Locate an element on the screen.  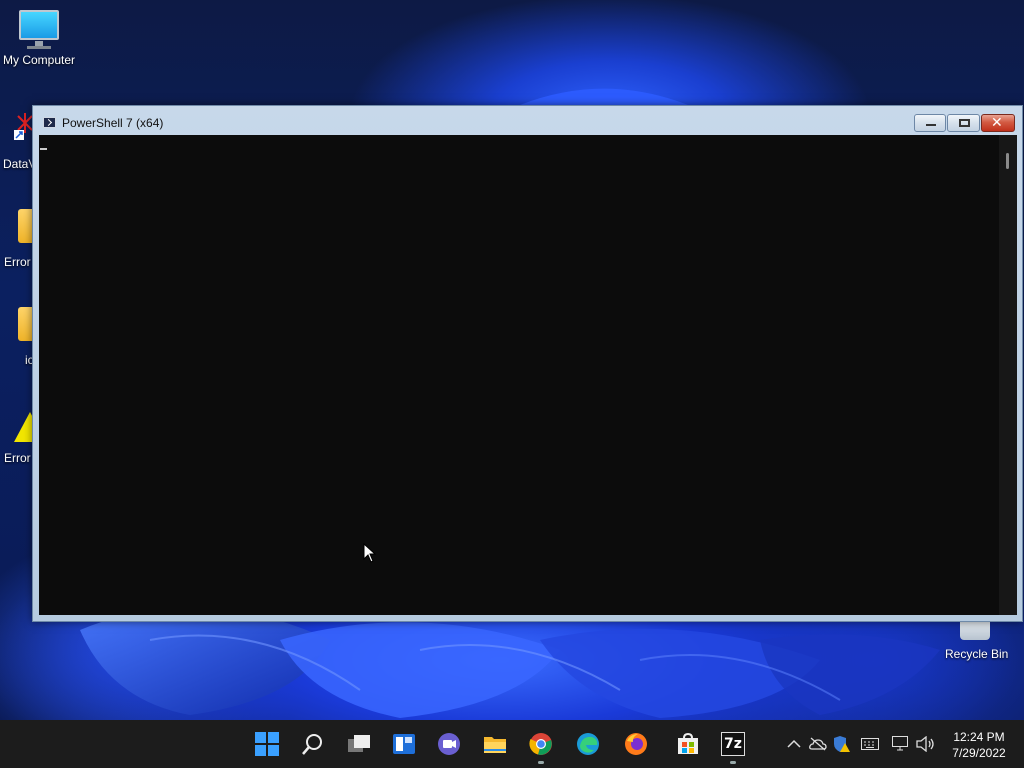
window-titlebar: PowerShell 7 (x64) ✕ is located at coordinates (527, 121).